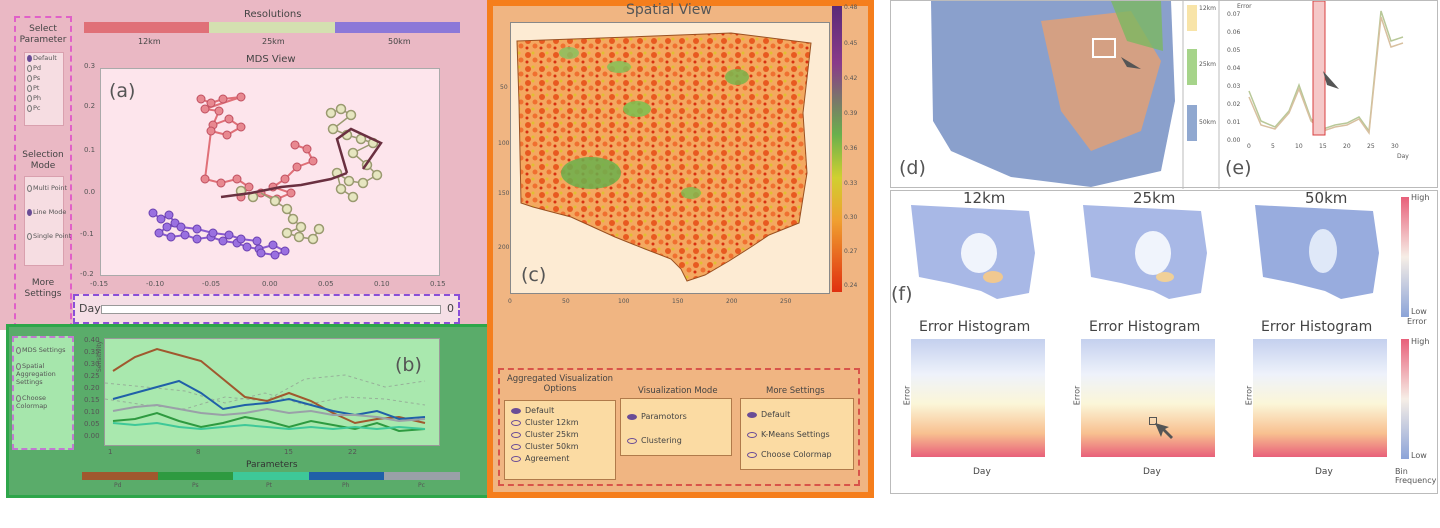 The width and height of the screenshot is (1440, 528). Describe the element at coordinates (92, 388) in the screenshot. I see `sens-ytick: 0.20` at that location.